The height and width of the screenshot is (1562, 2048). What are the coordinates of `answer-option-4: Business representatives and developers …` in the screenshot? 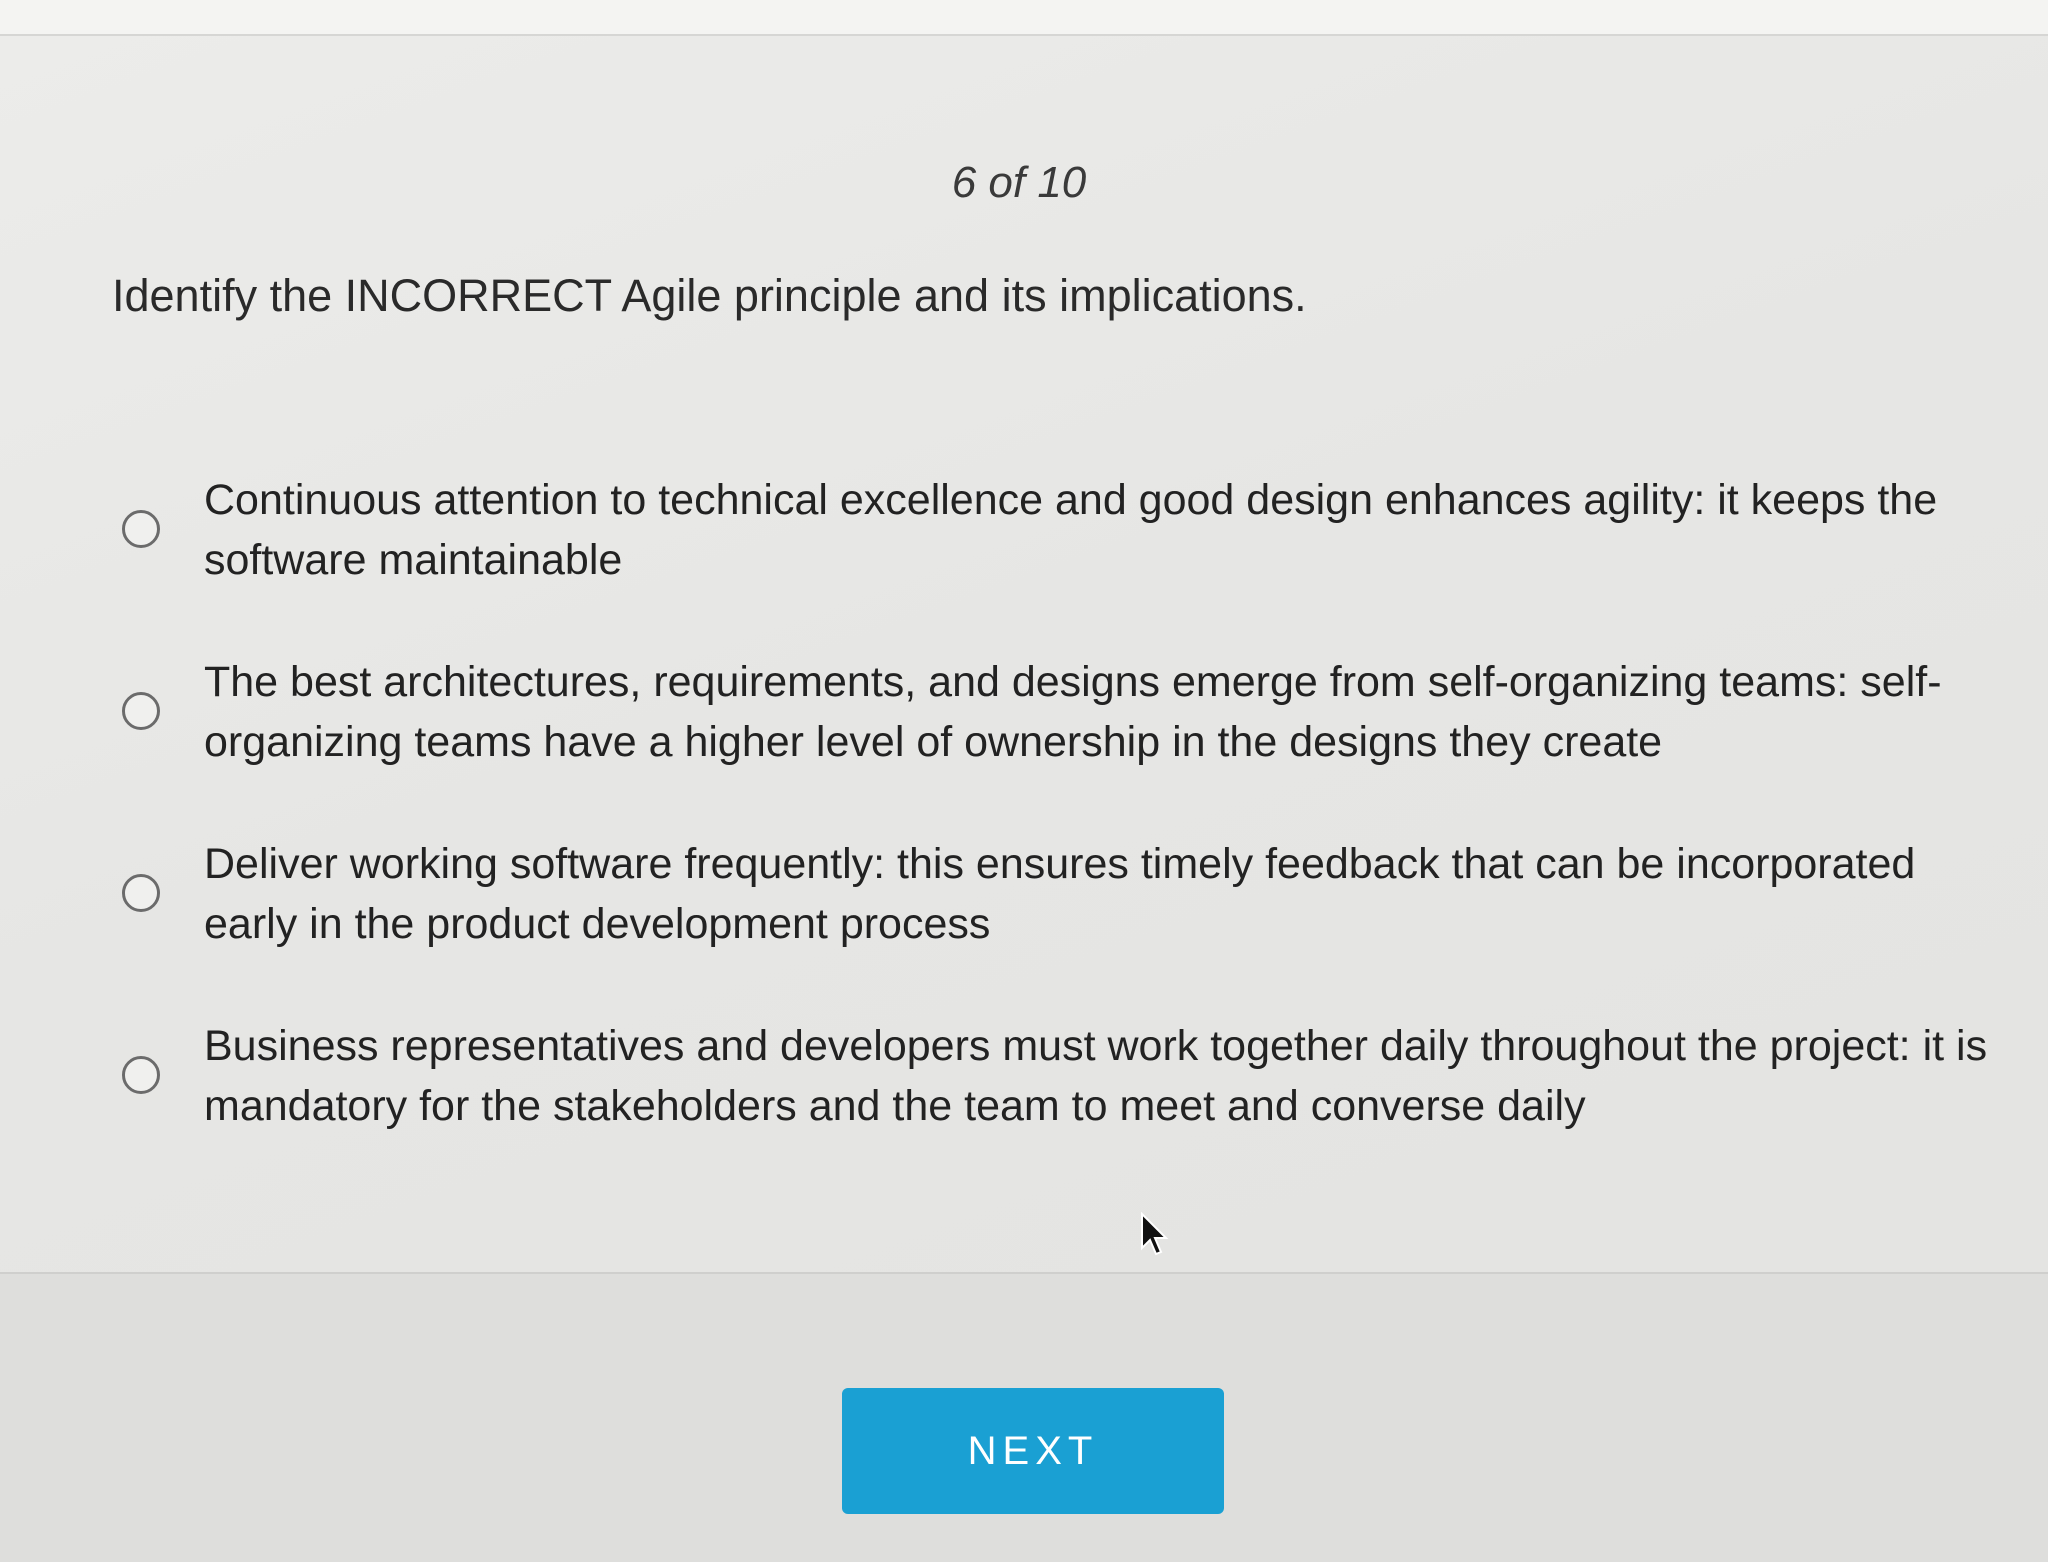 It's located at (1062, 1076).